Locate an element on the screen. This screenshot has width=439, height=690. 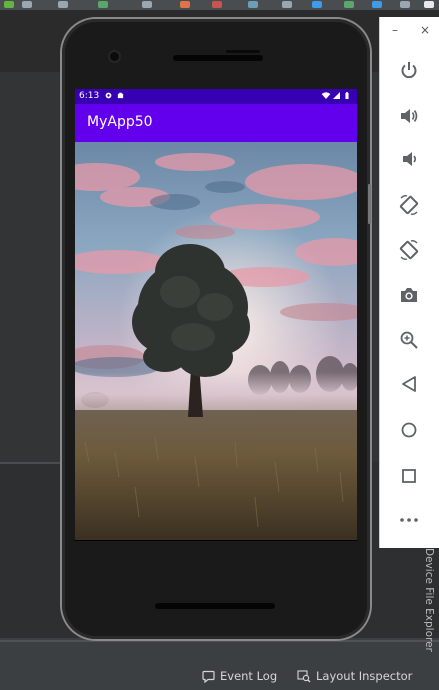
volume-down-button is located at coordinates (409, 159).